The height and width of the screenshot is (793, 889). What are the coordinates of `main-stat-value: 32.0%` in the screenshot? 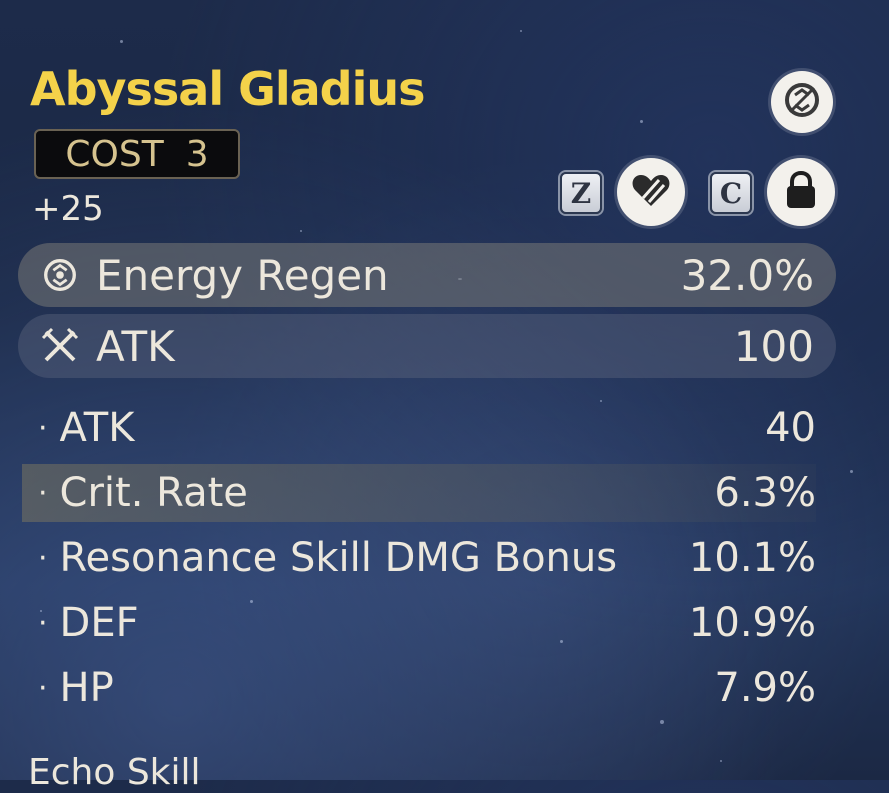 It's located at (747, 275).